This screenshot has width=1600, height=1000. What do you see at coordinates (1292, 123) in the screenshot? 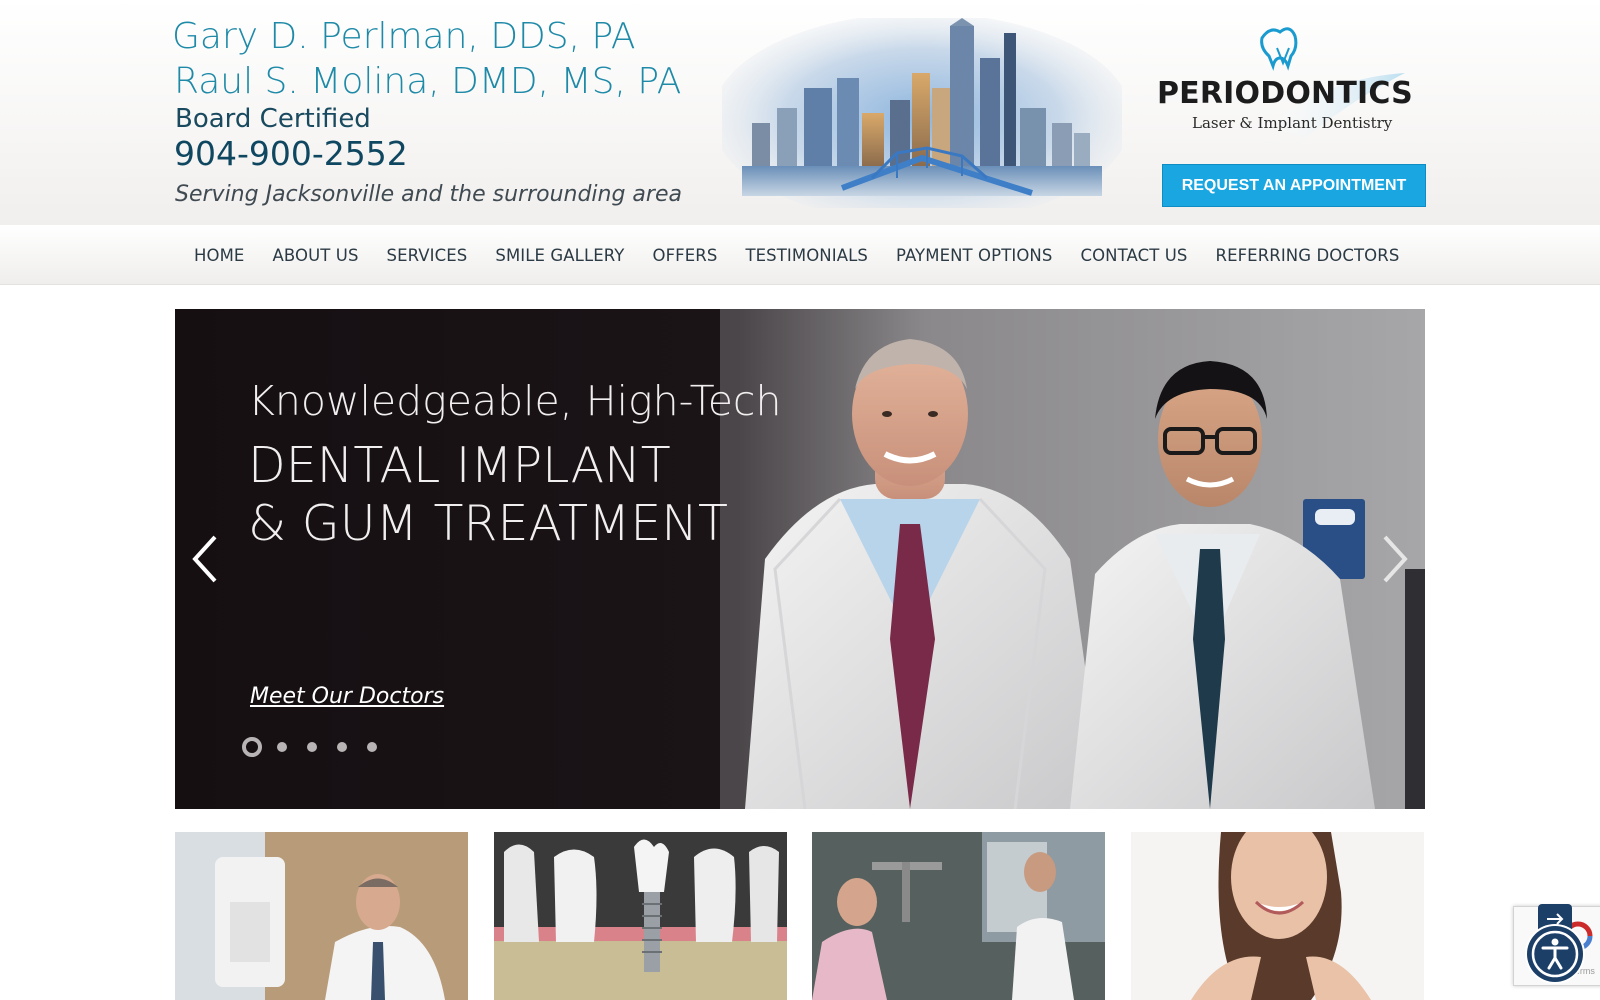
I see `logo-subtitle: Laser & Implant Dentistry` at bounding box center [1292, 123].